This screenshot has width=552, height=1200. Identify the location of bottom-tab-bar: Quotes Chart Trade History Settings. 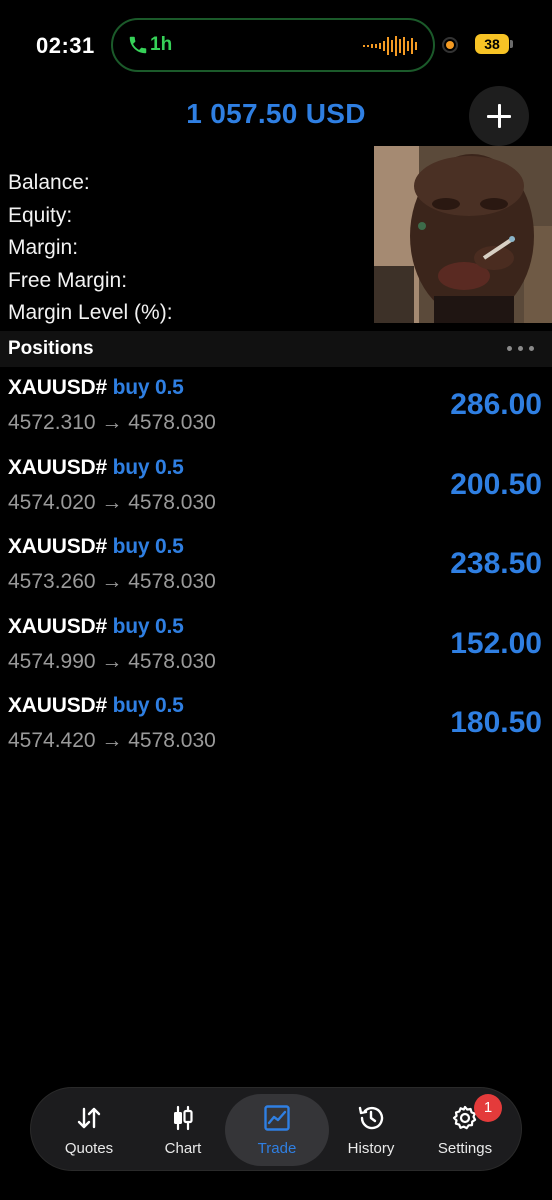
(276, 1129).